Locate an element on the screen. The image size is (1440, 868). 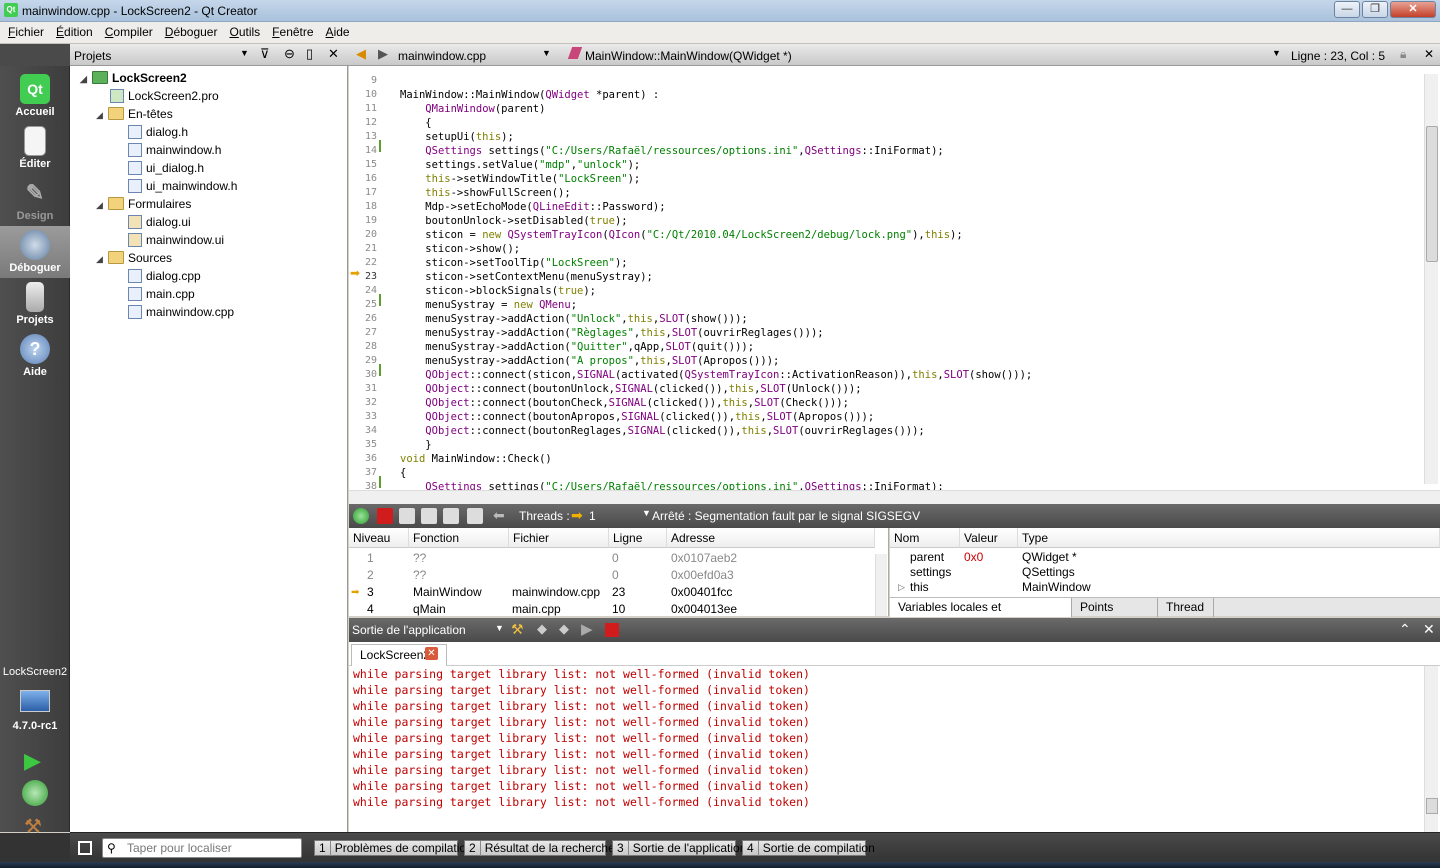
code-line: void MainWindow::Check() is located at coordinates (716, 459).